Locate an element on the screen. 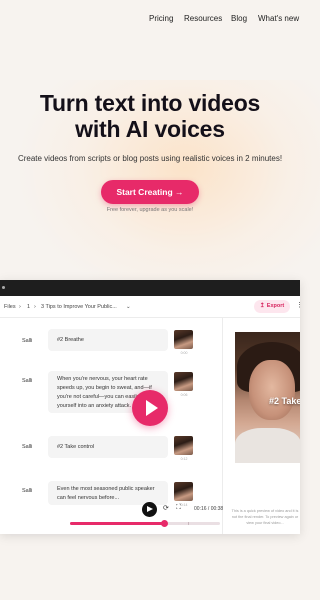 This screenshot has height=600, width=320. breadcrumb-files: Files is located at coordinates (10, 307).